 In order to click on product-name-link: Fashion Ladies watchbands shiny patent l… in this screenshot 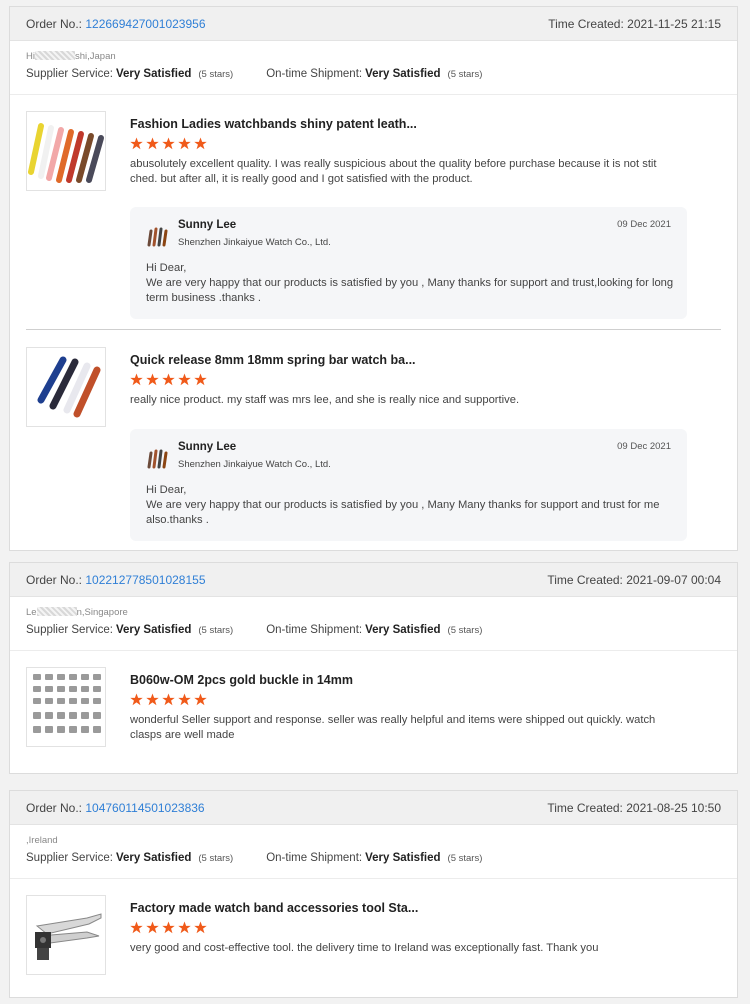, I will do `click(273, 124)`.